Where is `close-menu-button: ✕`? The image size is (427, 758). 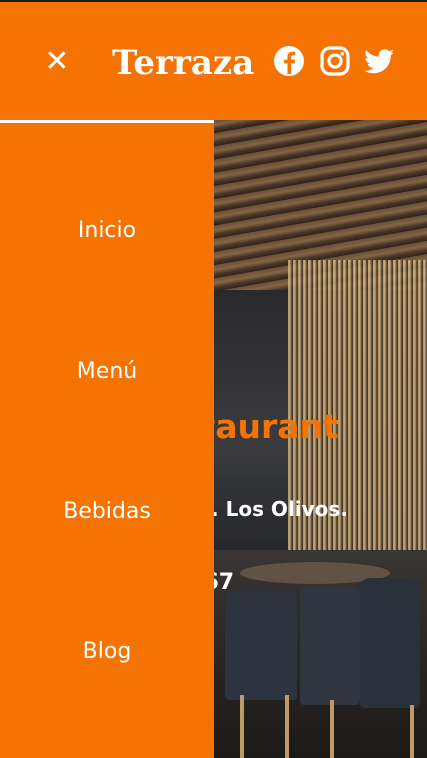
close-menu-button: ✕ is located at coordinates (57, 62).